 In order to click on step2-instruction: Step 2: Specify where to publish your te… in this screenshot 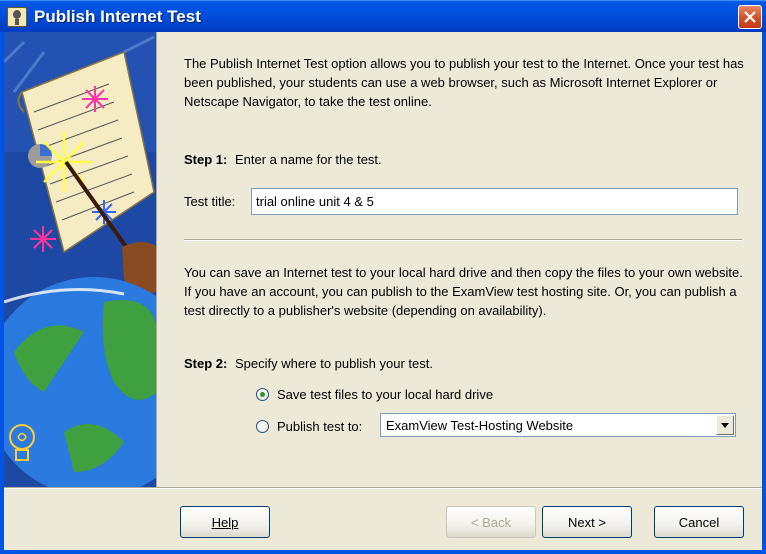, I will do `click(308, 363)`.